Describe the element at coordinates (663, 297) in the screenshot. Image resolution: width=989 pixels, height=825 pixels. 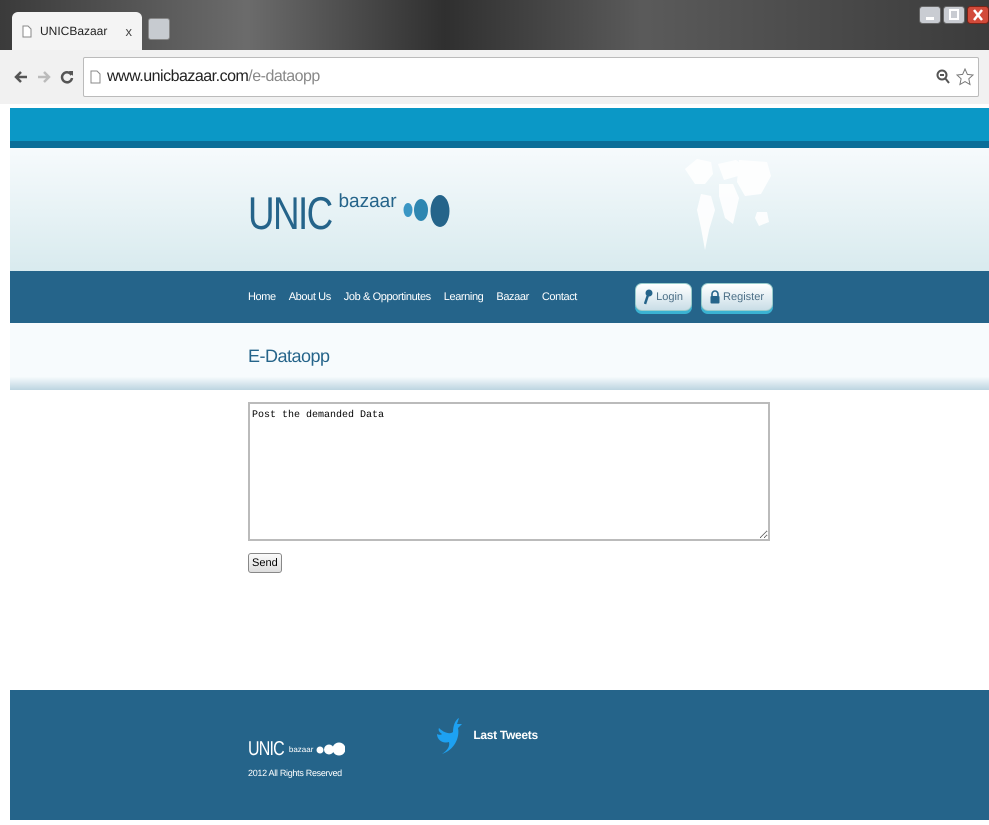
I see `login-button: Login` at that location.